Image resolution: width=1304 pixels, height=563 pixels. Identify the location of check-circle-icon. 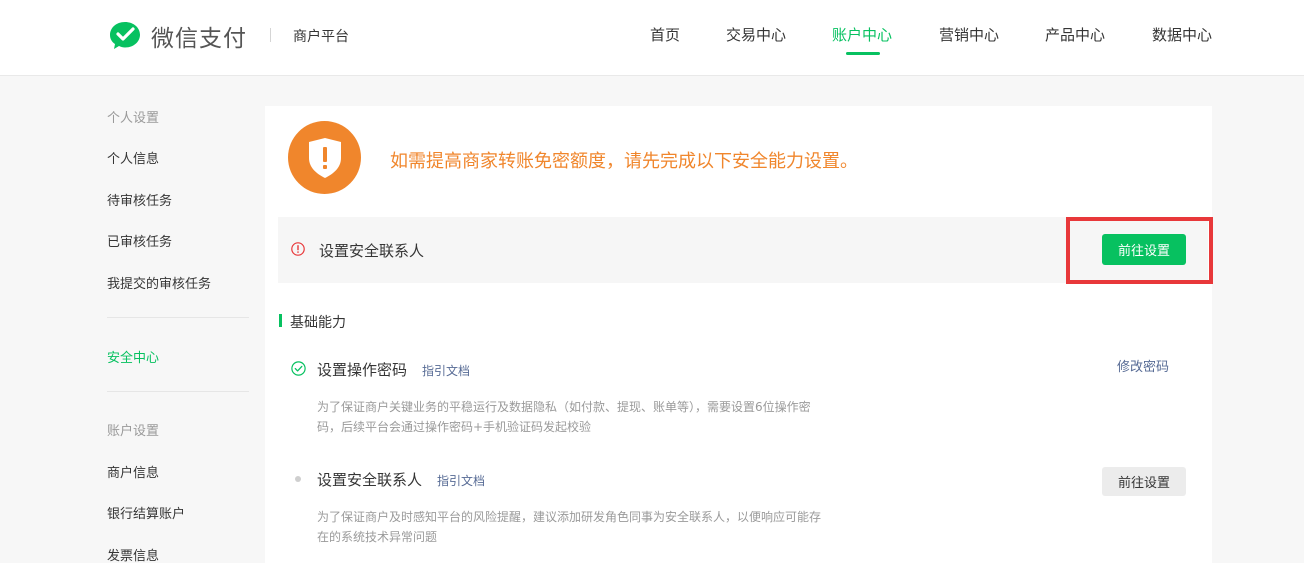
(298, 368).